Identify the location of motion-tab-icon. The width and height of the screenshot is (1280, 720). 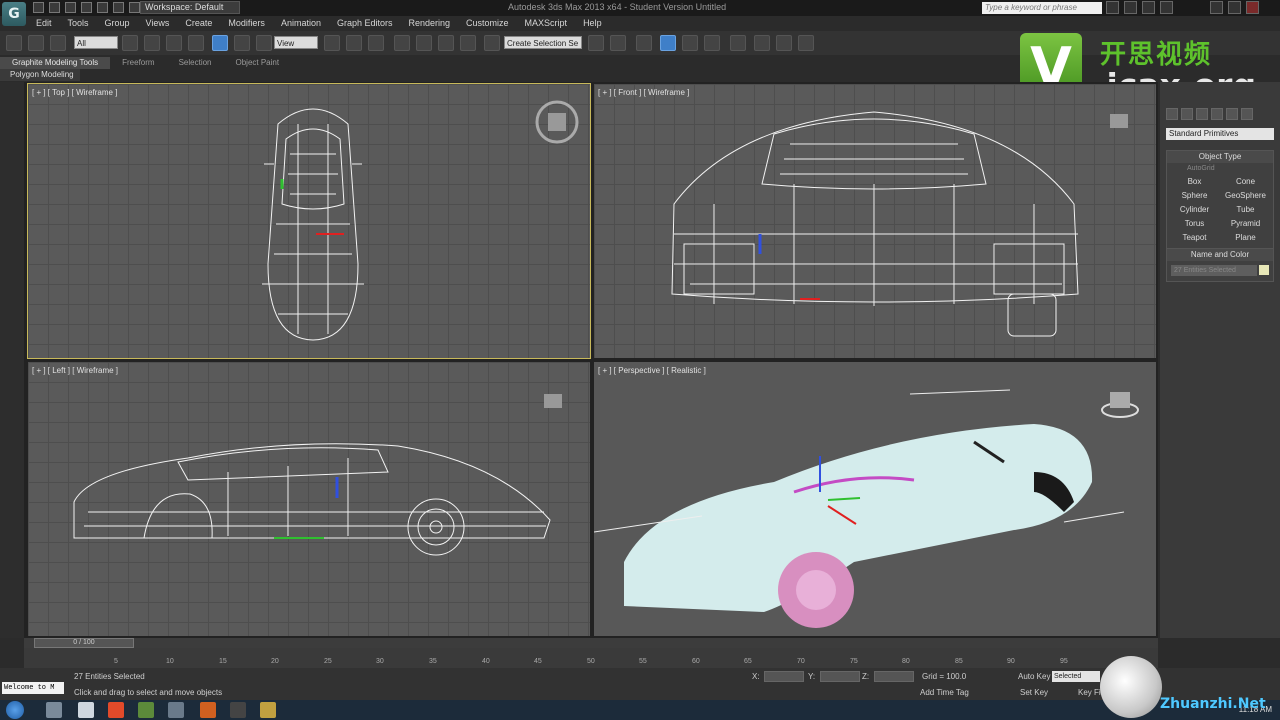
(1217, 114).